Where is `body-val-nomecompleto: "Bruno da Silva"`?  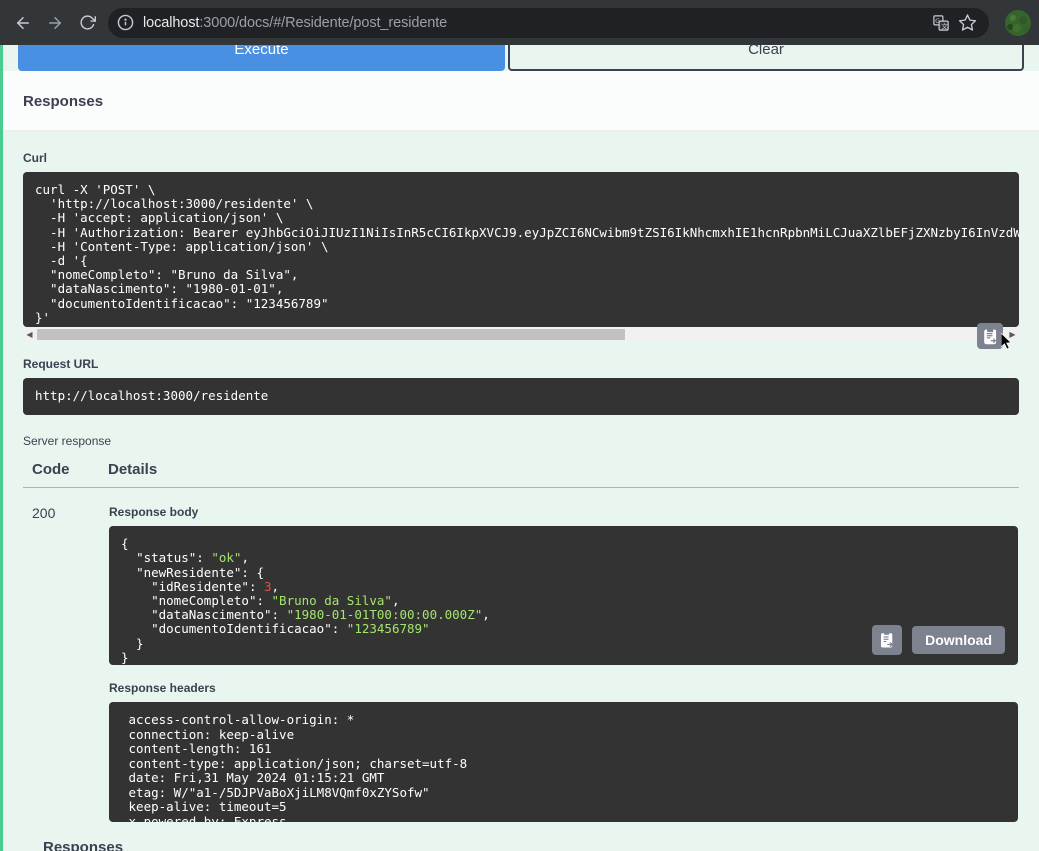 body-val-nomecompleto: "Bruno da Silva" is located at coordinates (331, 600).